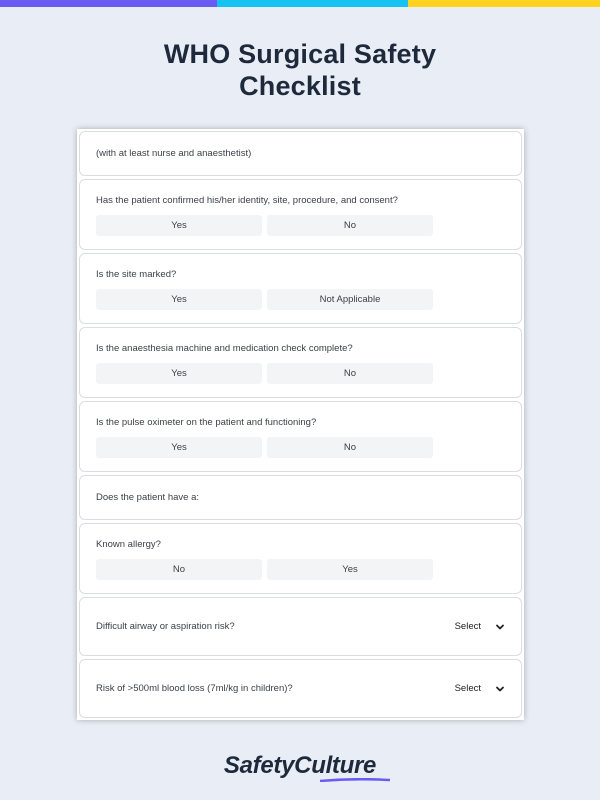 This screenshot has width=600, height=800. Describe the element at coordinates (259, 765) in the screenshot. I see `logo-text-safety: Safety` at that location.